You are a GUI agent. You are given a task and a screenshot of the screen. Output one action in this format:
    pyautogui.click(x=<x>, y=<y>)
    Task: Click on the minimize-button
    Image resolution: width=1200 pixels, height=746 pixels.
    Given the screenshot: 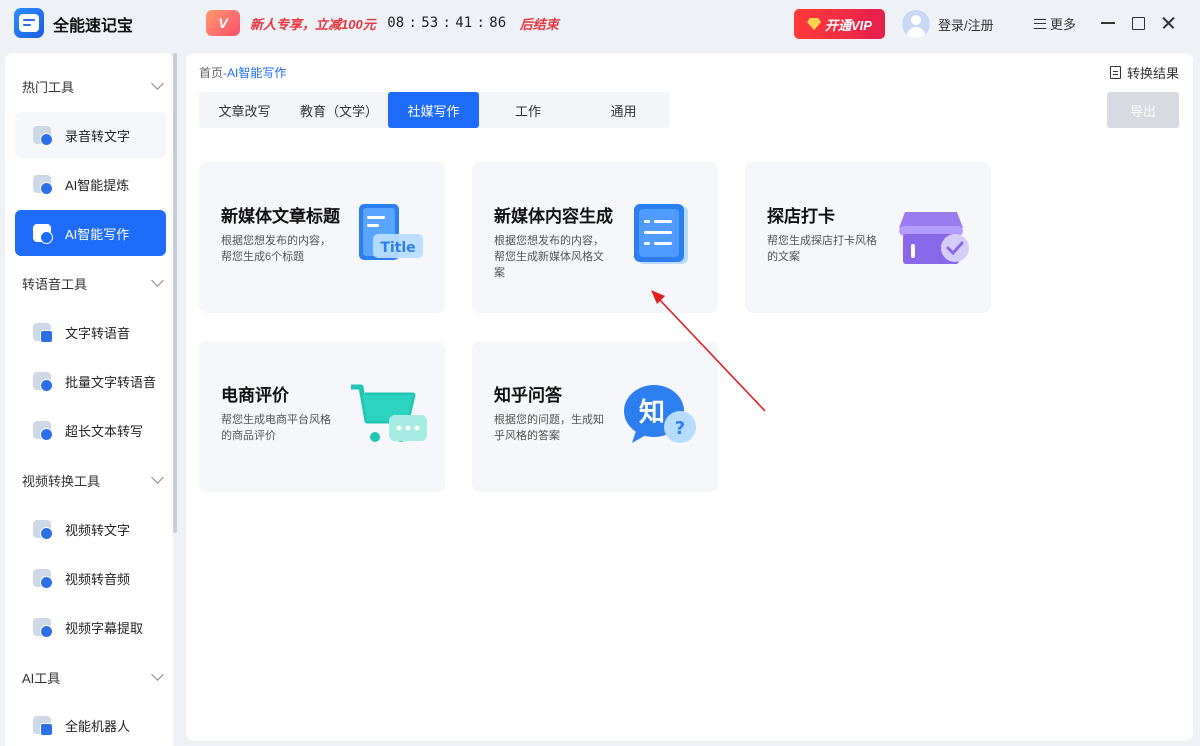 What is the action you would take?
    pyautogui.click(x=1108, y=23)
    